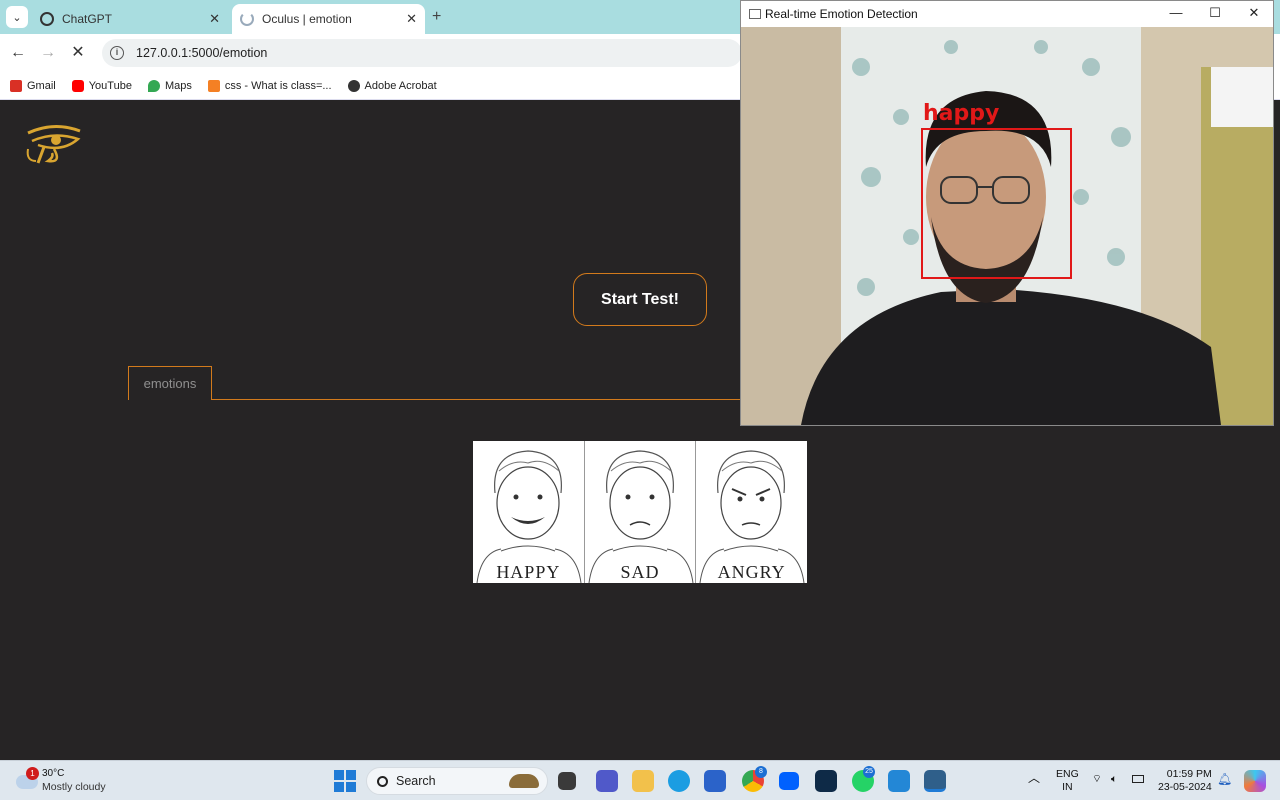 This screenshot has height=800, width=1280. I want to click on face-sad: SAD, so click(641, 512).